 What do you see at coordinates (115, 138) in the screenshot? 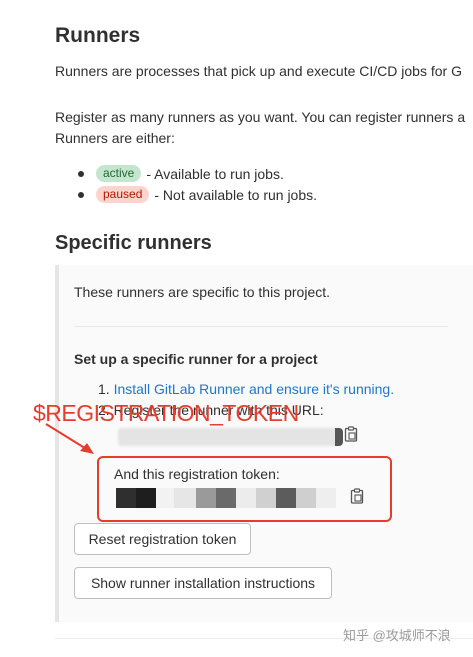
I see `runners-either-text: Runners are either:` at bounding box center [115, 138].